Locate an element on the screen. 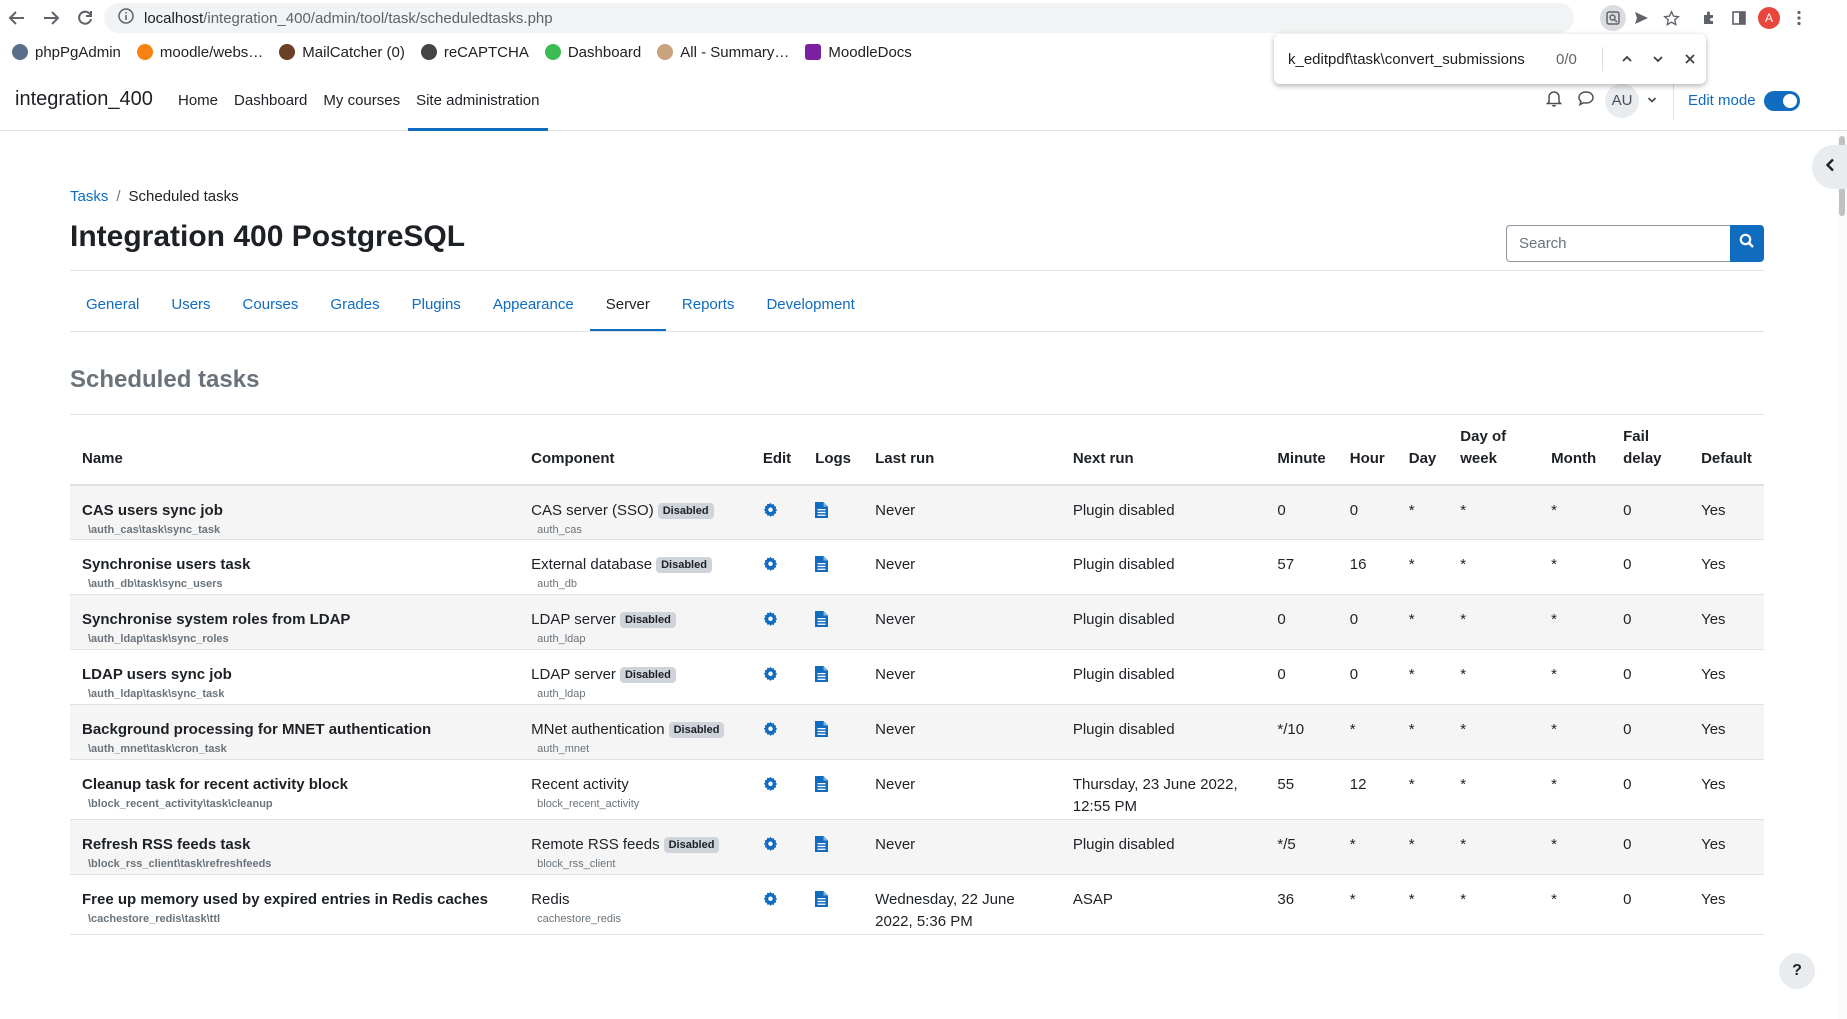  tab-server: Server is located at coordinates (628, 304).